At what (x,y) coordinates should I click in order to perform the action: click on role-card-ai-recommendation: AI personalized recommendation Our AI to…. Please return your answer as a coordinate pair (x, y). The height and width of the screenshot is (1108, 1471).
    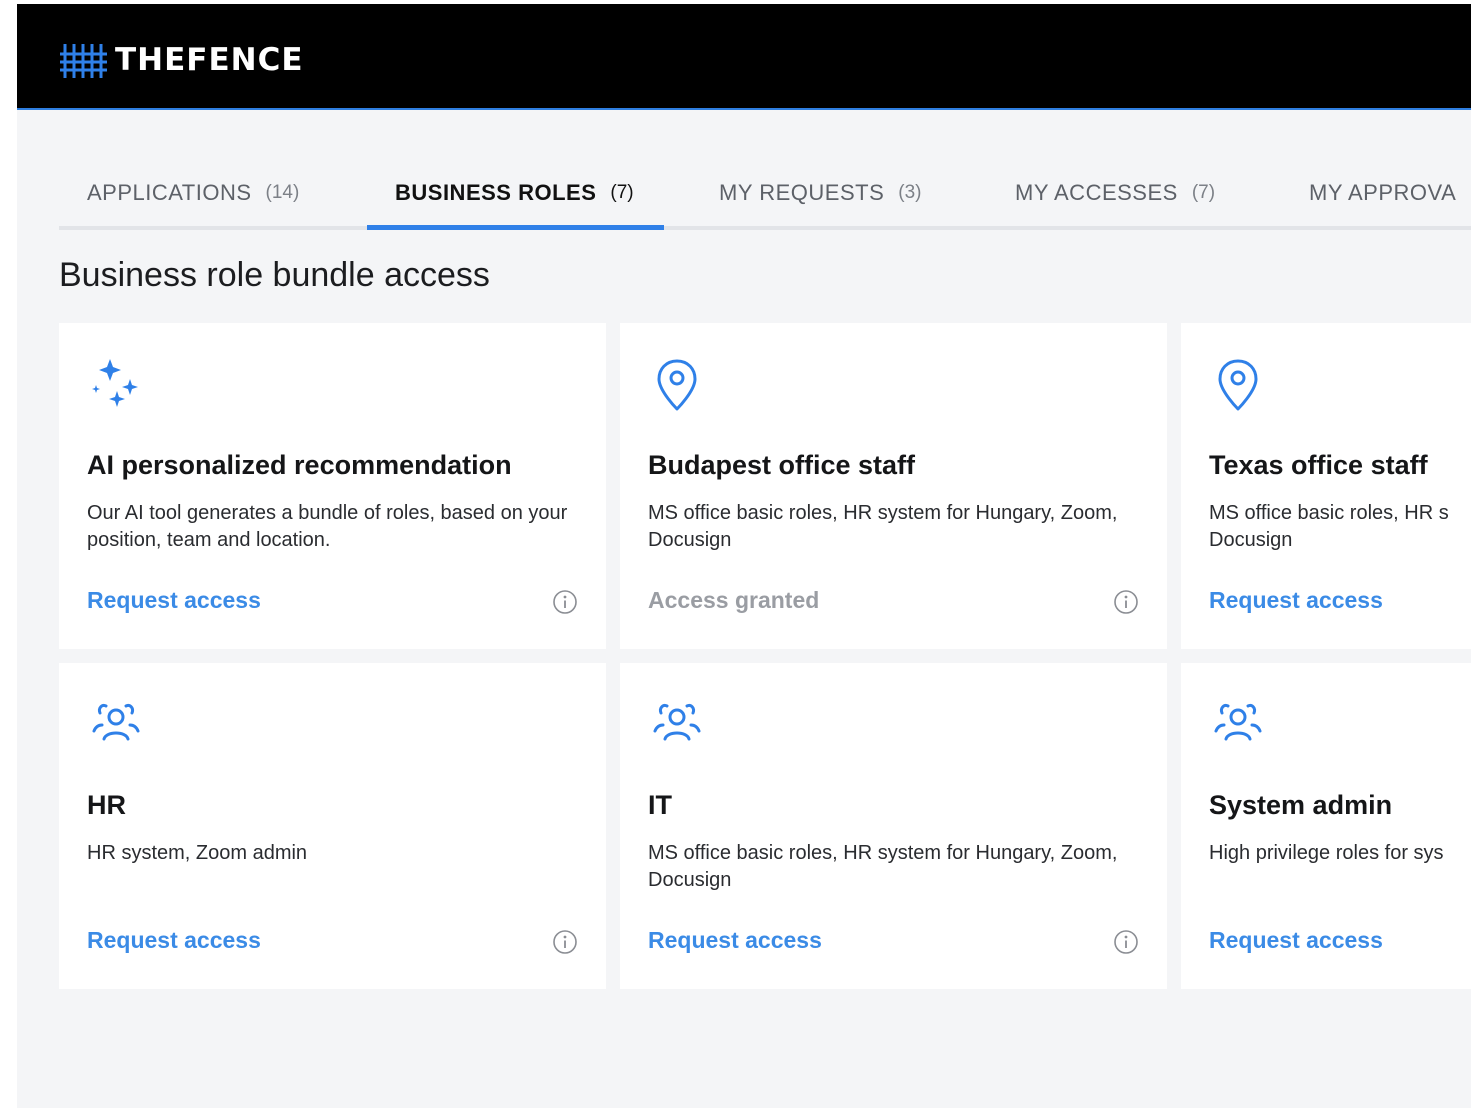
    Looking at the image, I should click on (332, 486).